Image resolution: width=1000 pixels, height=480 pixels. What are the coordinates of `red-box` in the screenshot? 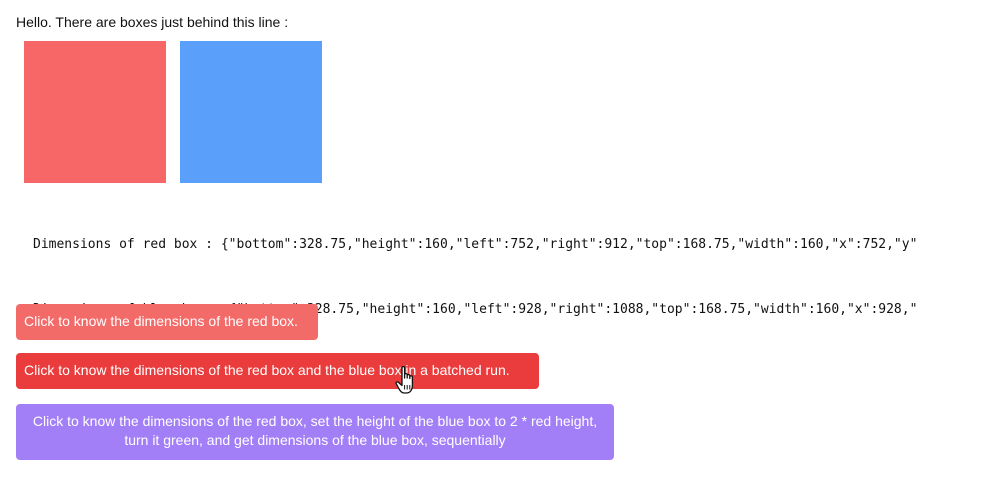 It's located at (95, 112).